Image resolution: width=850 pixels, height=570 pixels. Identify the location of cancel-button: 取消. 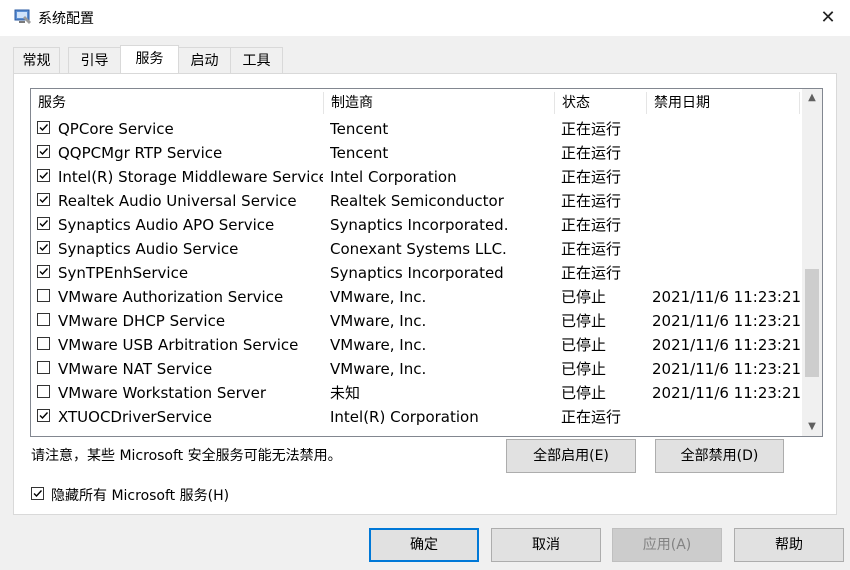
(546, 545).